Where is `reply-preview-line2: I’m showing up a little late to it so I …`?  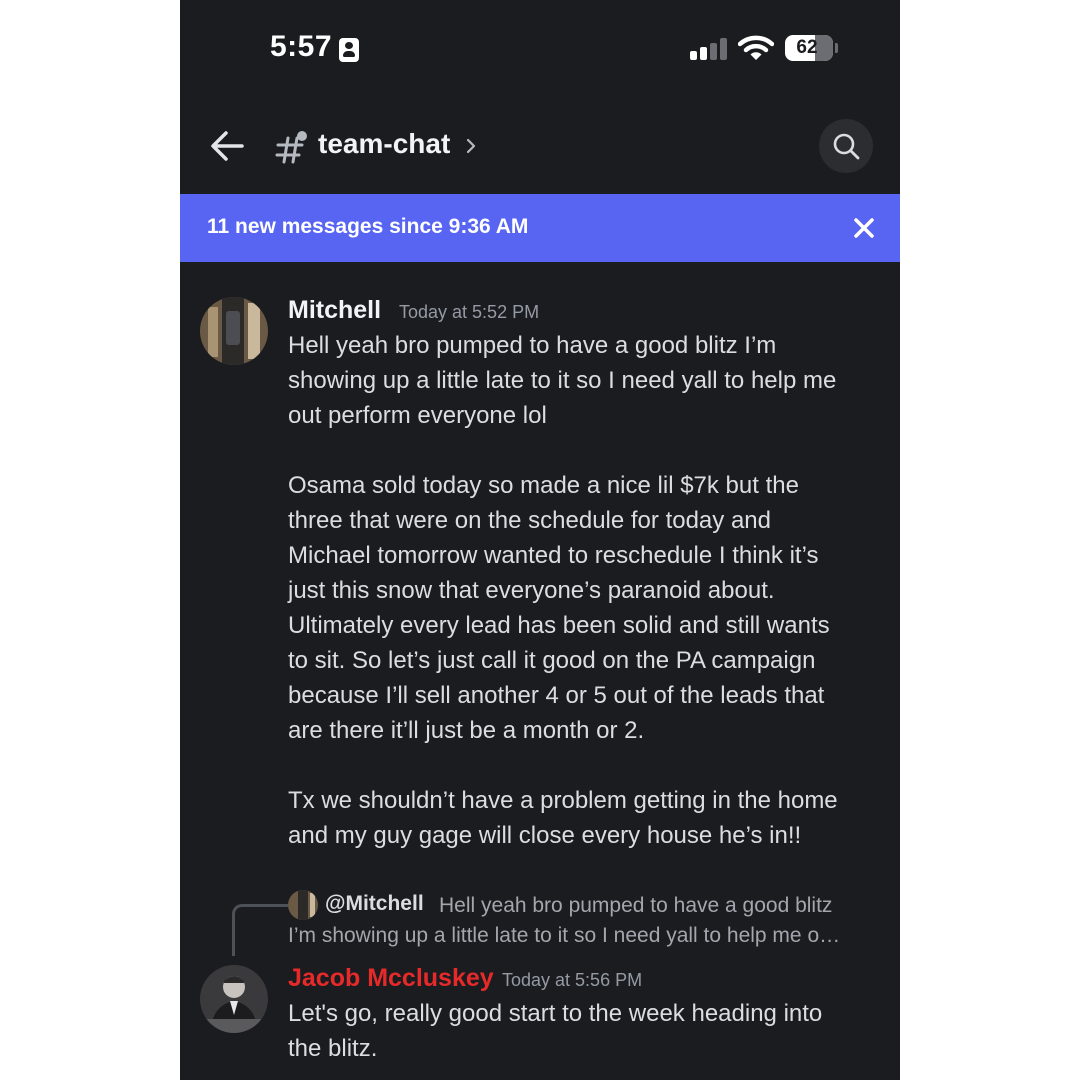
reply-preview-line2: I’m showing up a little late to it so I … is located at coordinates (564, 936).